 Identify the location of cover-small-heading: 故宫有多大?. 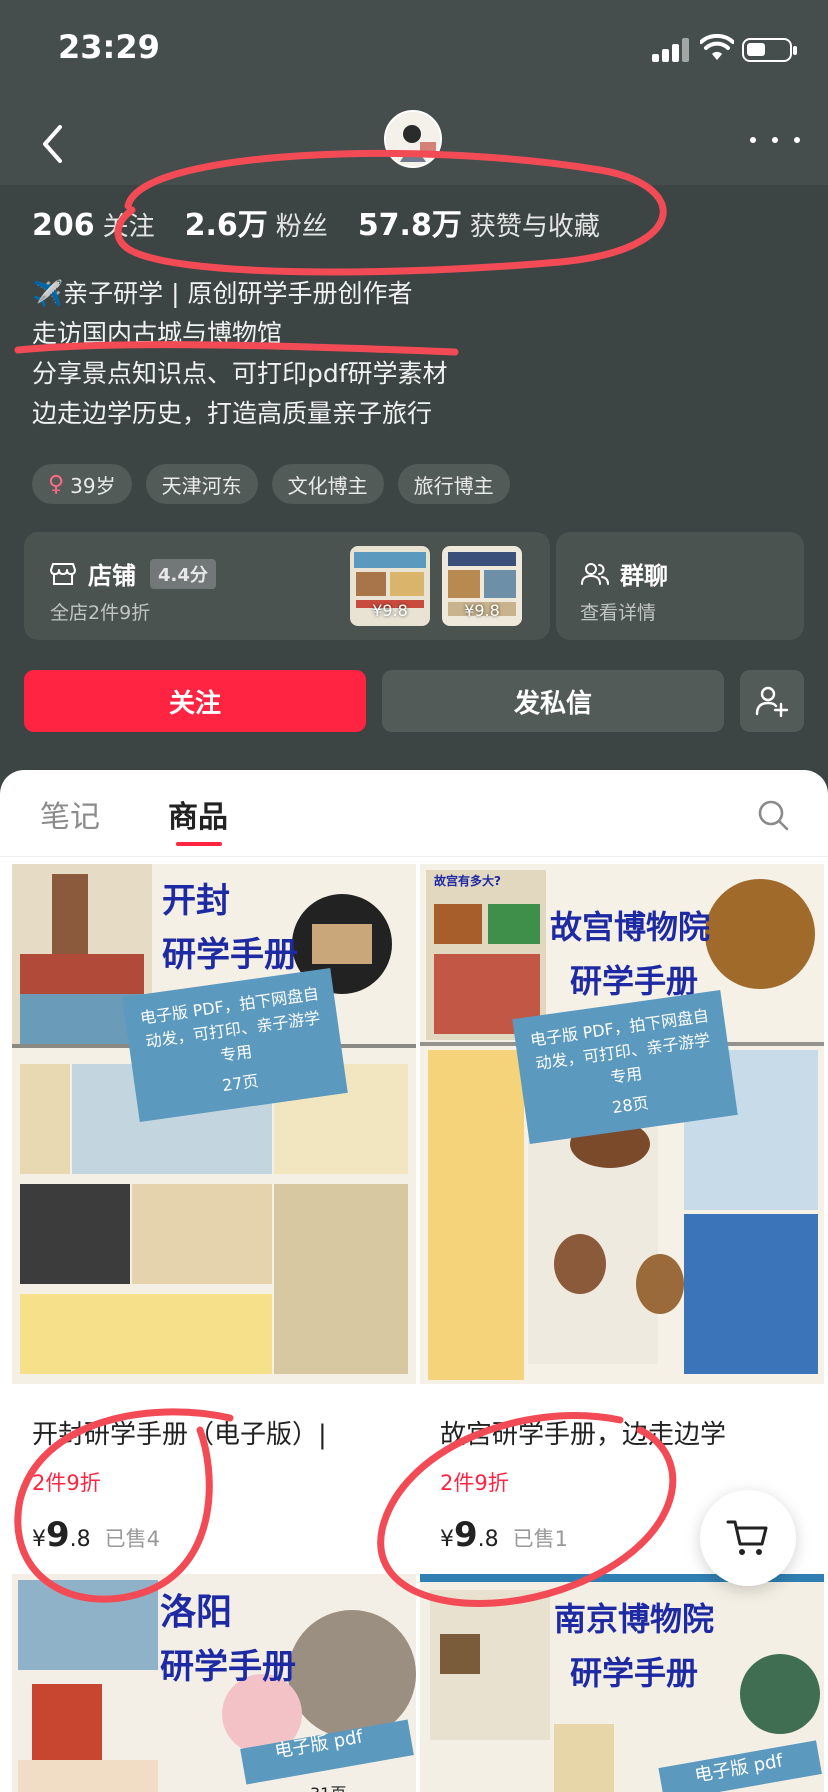
(467, 881).